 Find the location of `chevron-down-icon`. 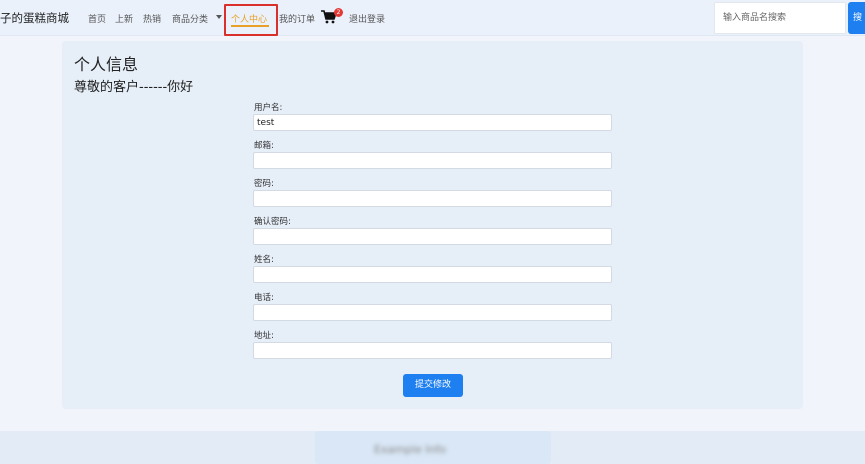

chevron-down-icon is located at coordinates (219, 17).